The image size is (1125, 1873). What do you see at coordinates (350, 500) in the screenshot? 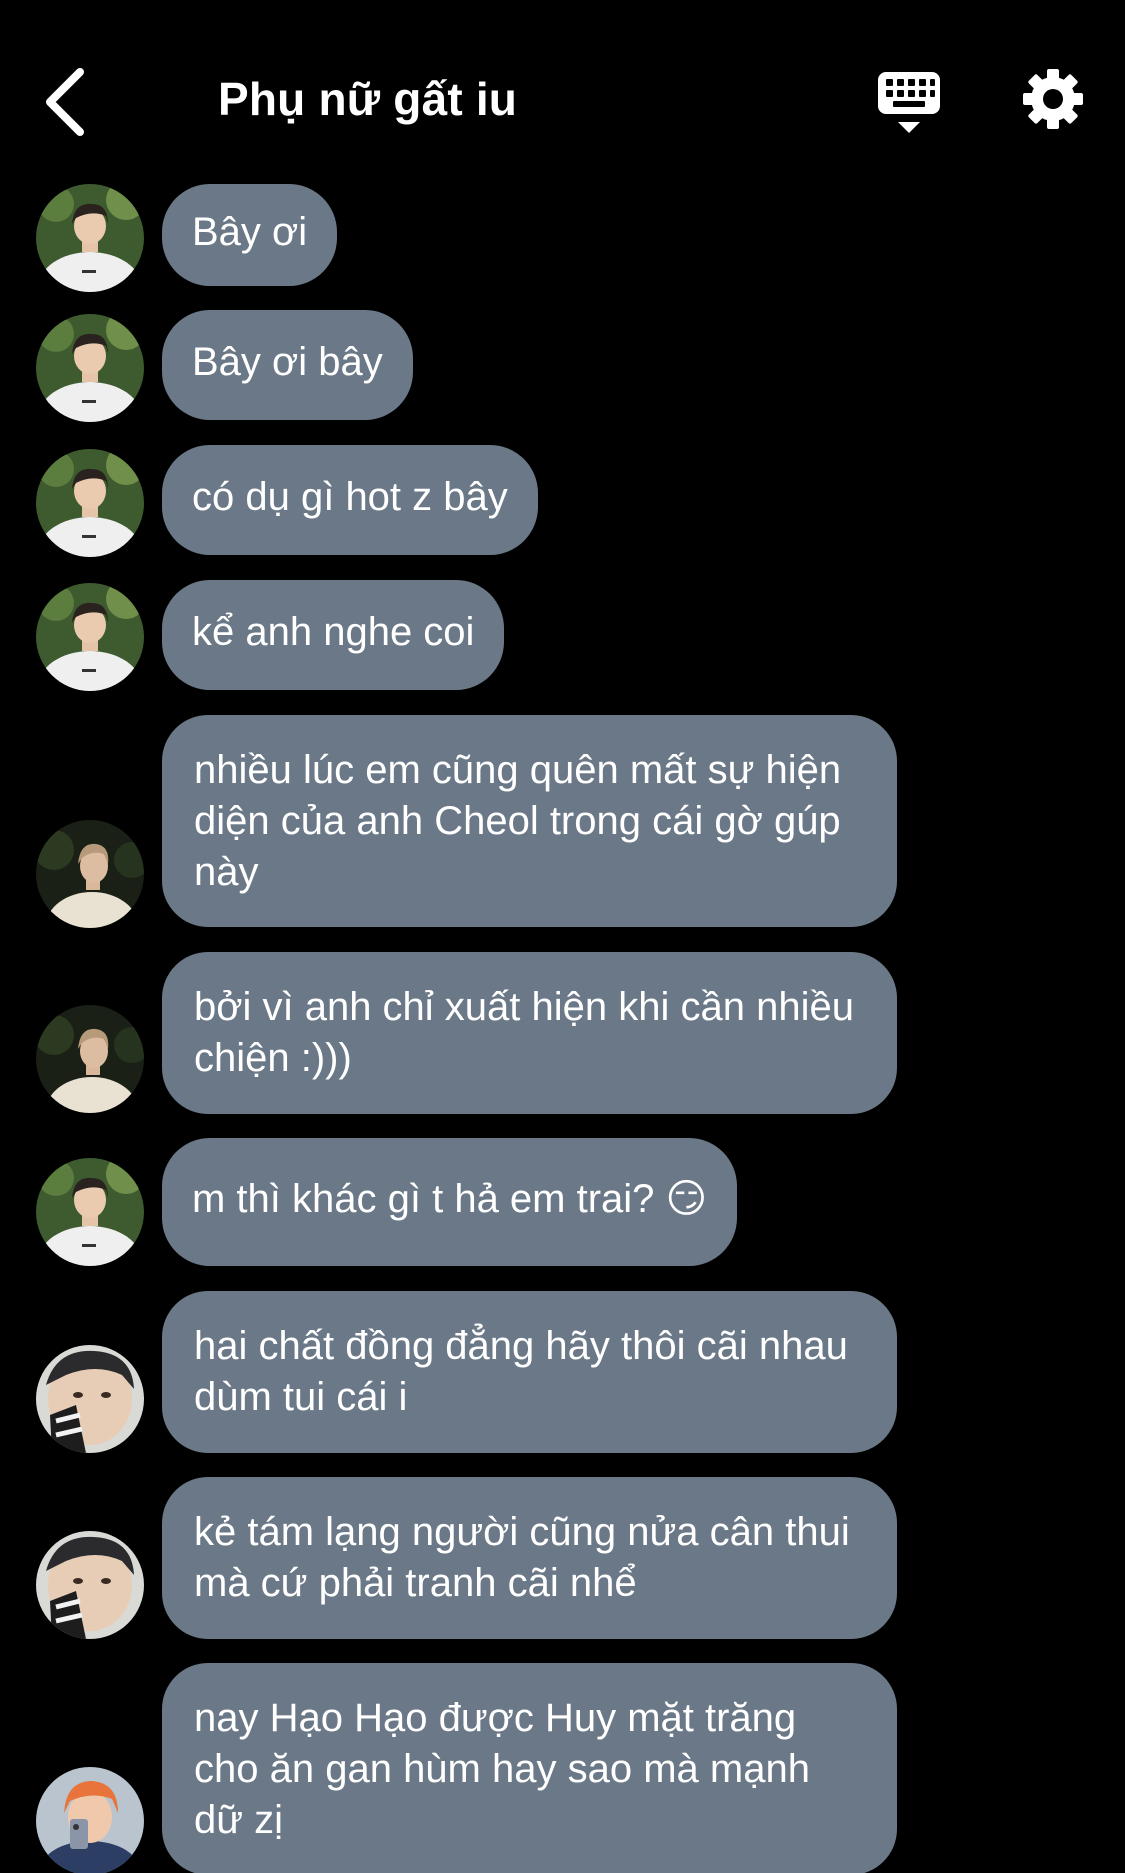
I see `message-bubble: có dụ gì hot z bây` at bounding box center [350, 500].